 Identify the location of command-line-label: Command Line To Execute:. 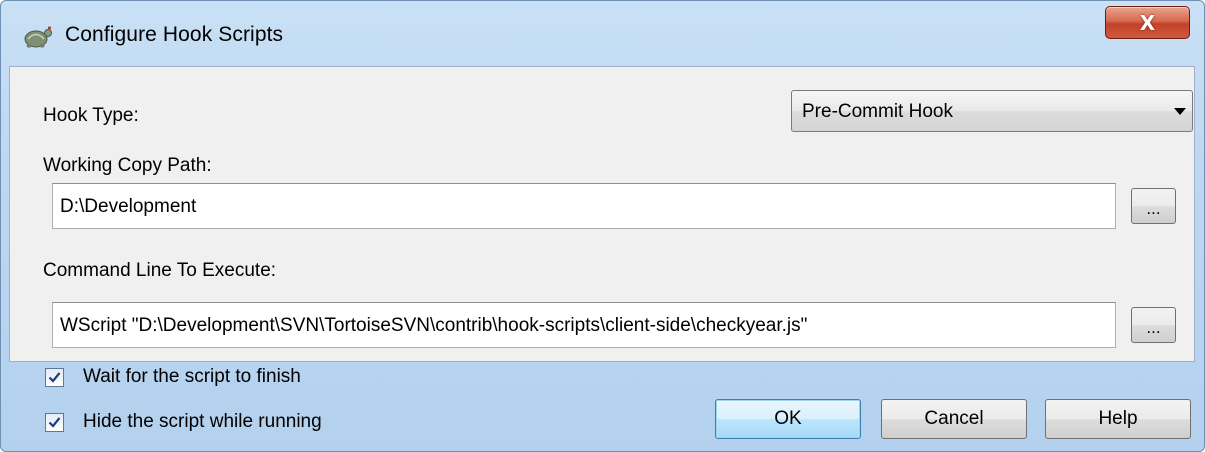
(160, 270).